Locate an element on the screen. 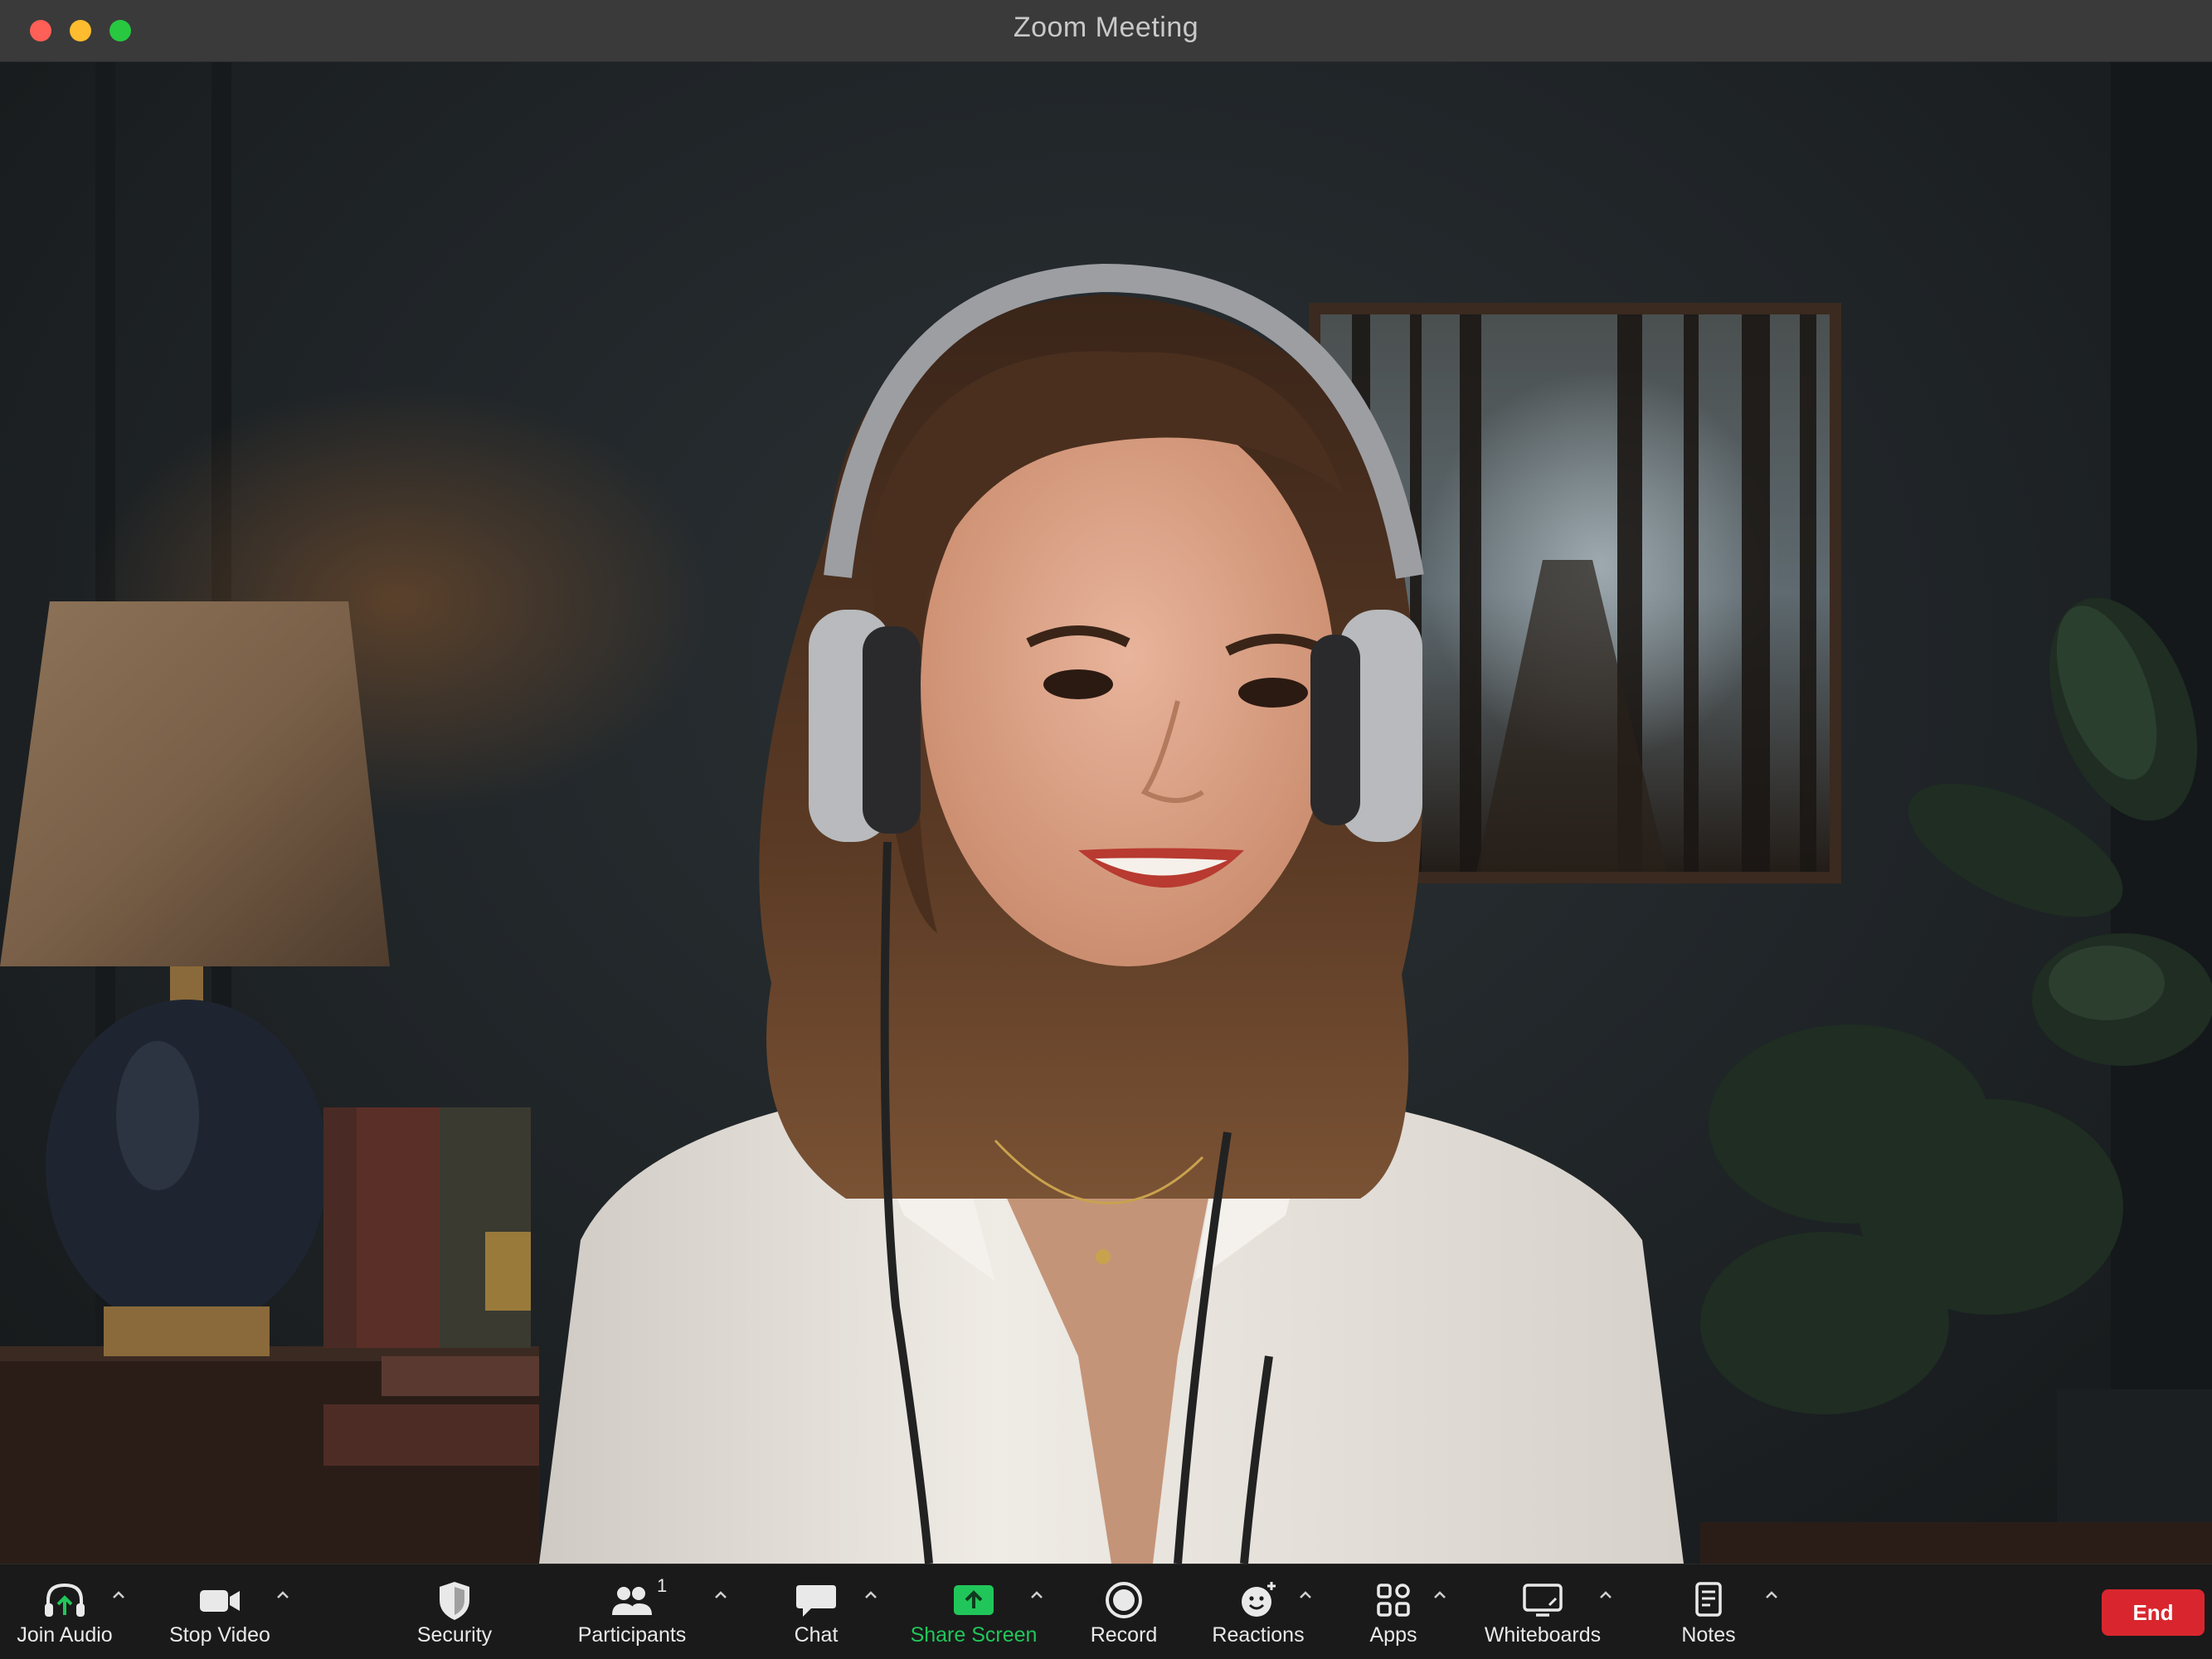 This screenshot has height=1659, width=2212. reactions-button: Reactions is located at coordinates (1258, 1611).